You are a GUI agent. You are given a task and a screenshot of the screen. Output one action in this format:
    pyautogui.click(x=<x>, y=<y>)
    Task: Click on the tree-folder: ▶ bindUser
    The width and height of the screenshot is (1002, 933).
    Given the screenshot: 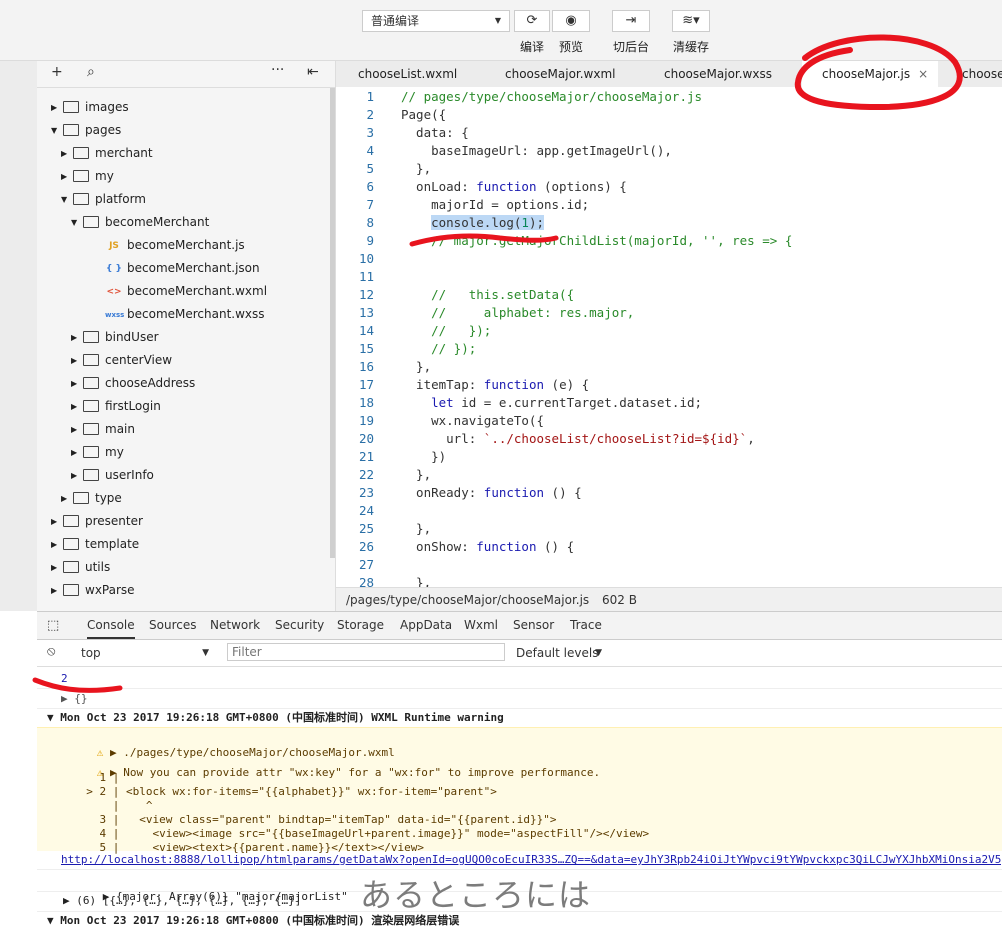 What is the action you would take?
    pyautogui.click(x=115, y=337)
    